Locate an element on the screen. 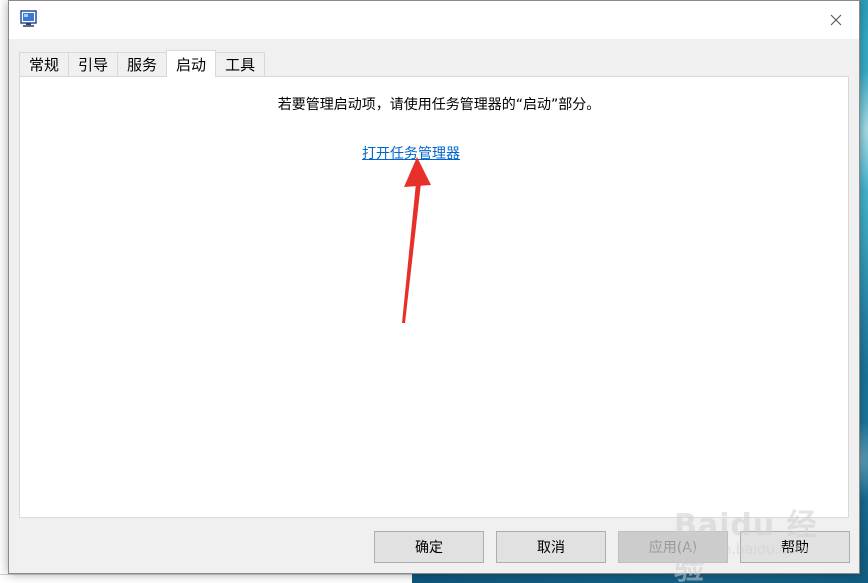 The height and width of the screenshot is (583, 868). close-button is located at coordinates (836, 20).